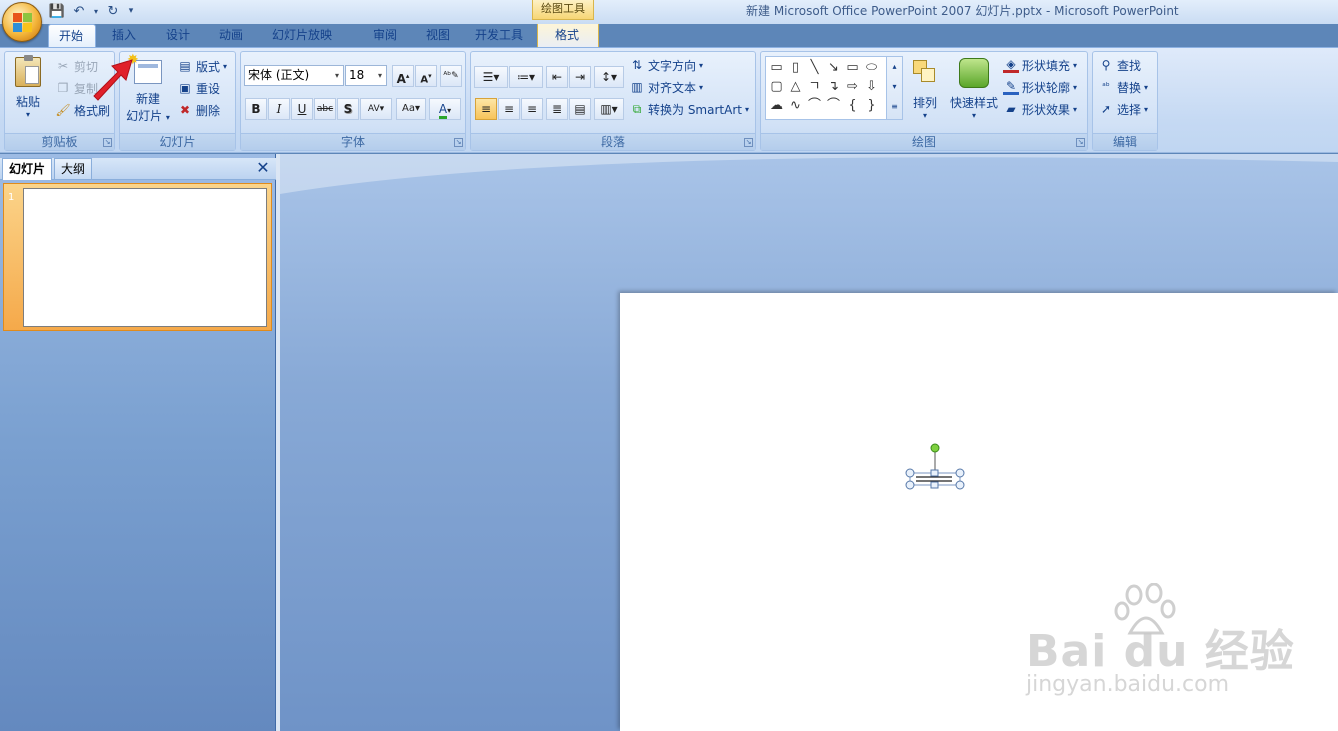 This screenshot has height=731, width=1338. I want to click on distributed-icon: ▤, so click(580, 109).